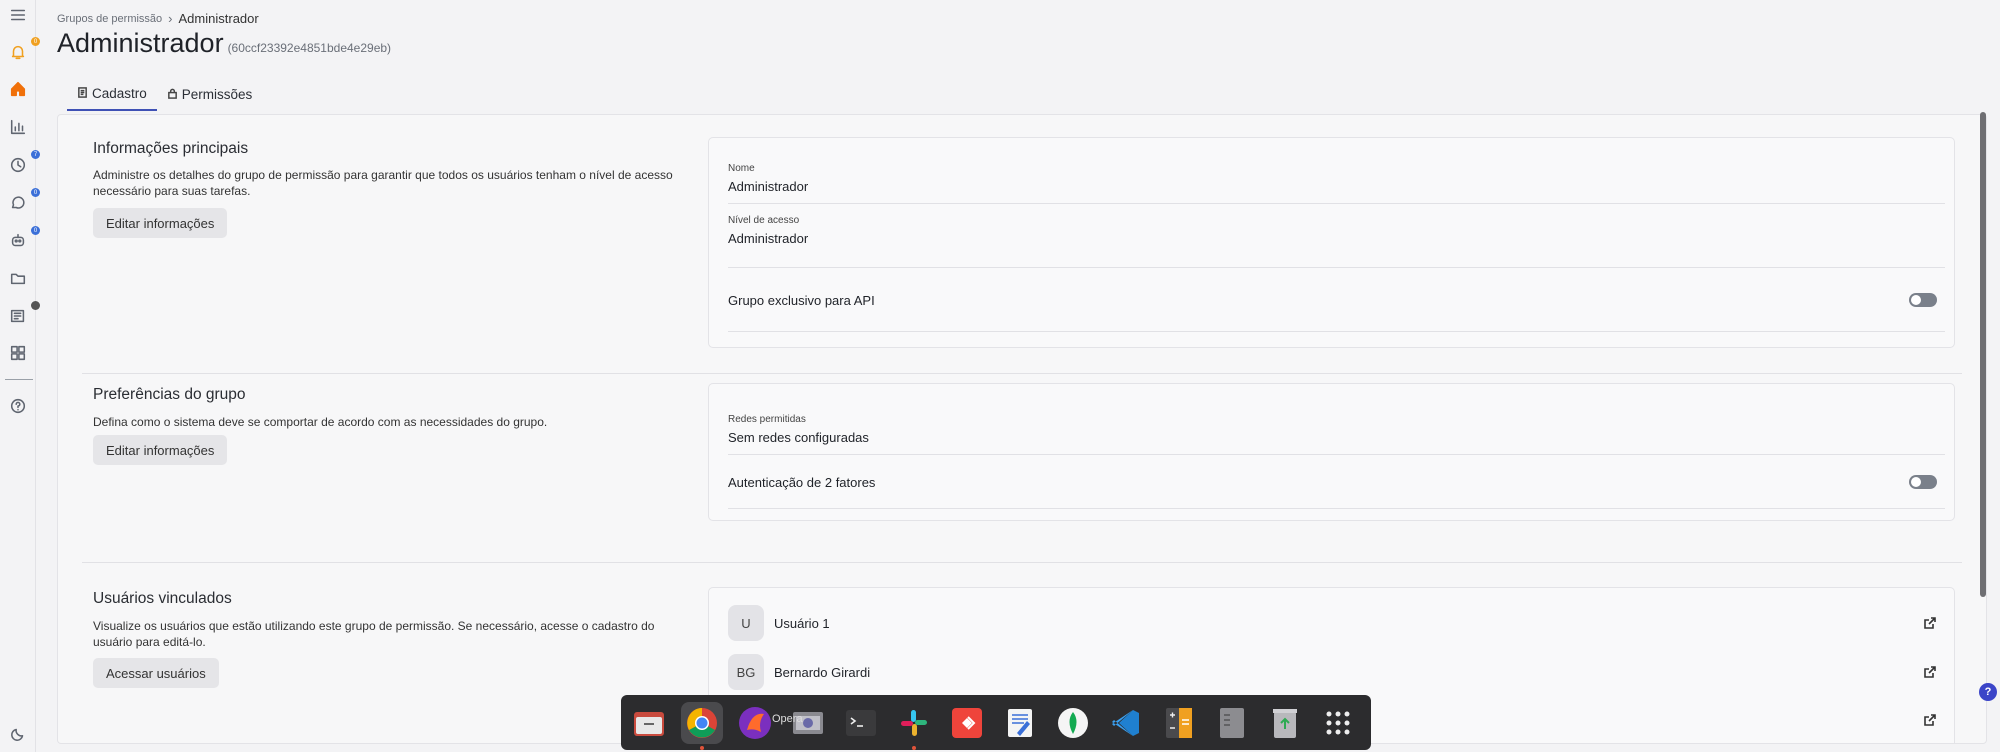  I want to click on edit-preferences-button: Editar informações, so click(160, 450).